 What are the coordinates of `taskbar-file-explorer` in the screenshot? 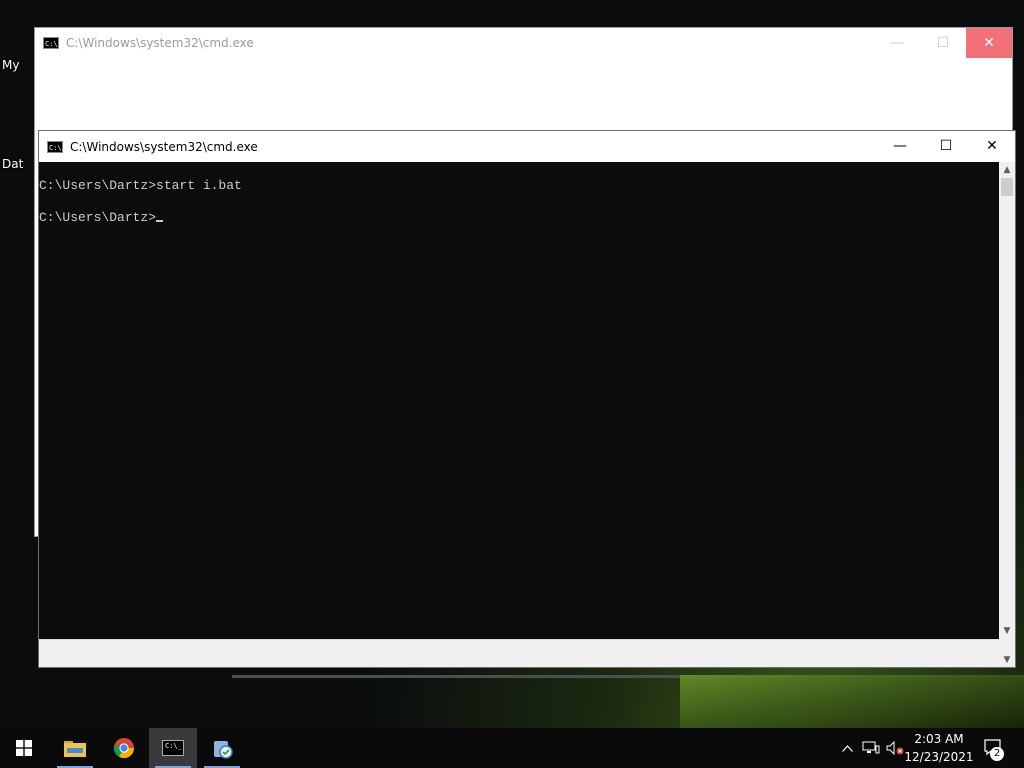 It's located at (75, 748).